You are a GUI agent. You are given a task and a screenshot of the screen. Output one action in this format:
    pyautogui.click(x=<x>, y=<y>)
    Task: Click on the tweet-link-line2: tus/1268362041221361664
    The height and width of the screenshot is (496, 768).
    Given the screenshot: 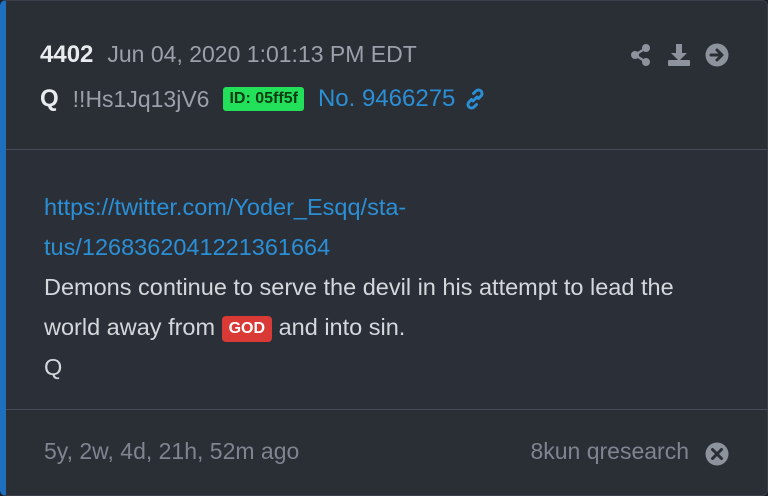 What is the action you would take?
    pyautogui.click(x=187, y=247)
    